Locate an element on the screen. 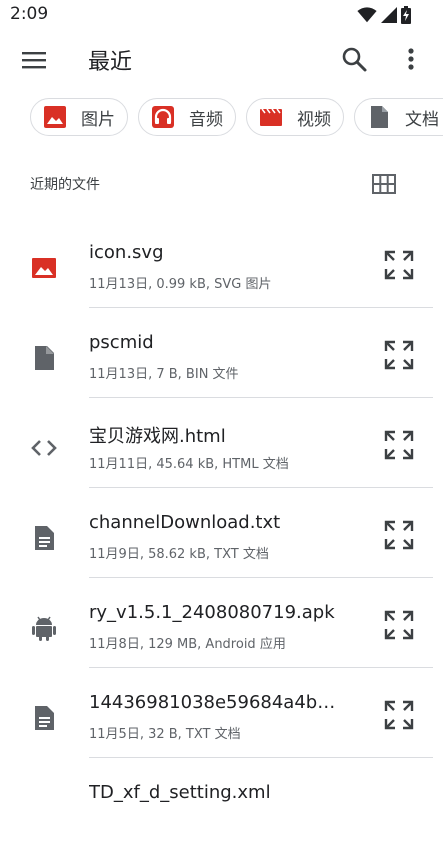 The width and height of the screenshot is (443, 848). chip-label: 视频 is located at coordinates (314, 119).